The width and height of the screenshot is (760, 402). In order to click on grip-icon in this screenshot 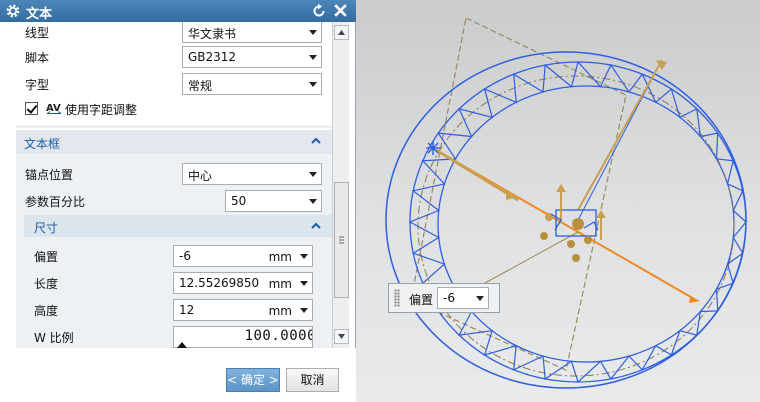, I will do `click(341, 240)`.